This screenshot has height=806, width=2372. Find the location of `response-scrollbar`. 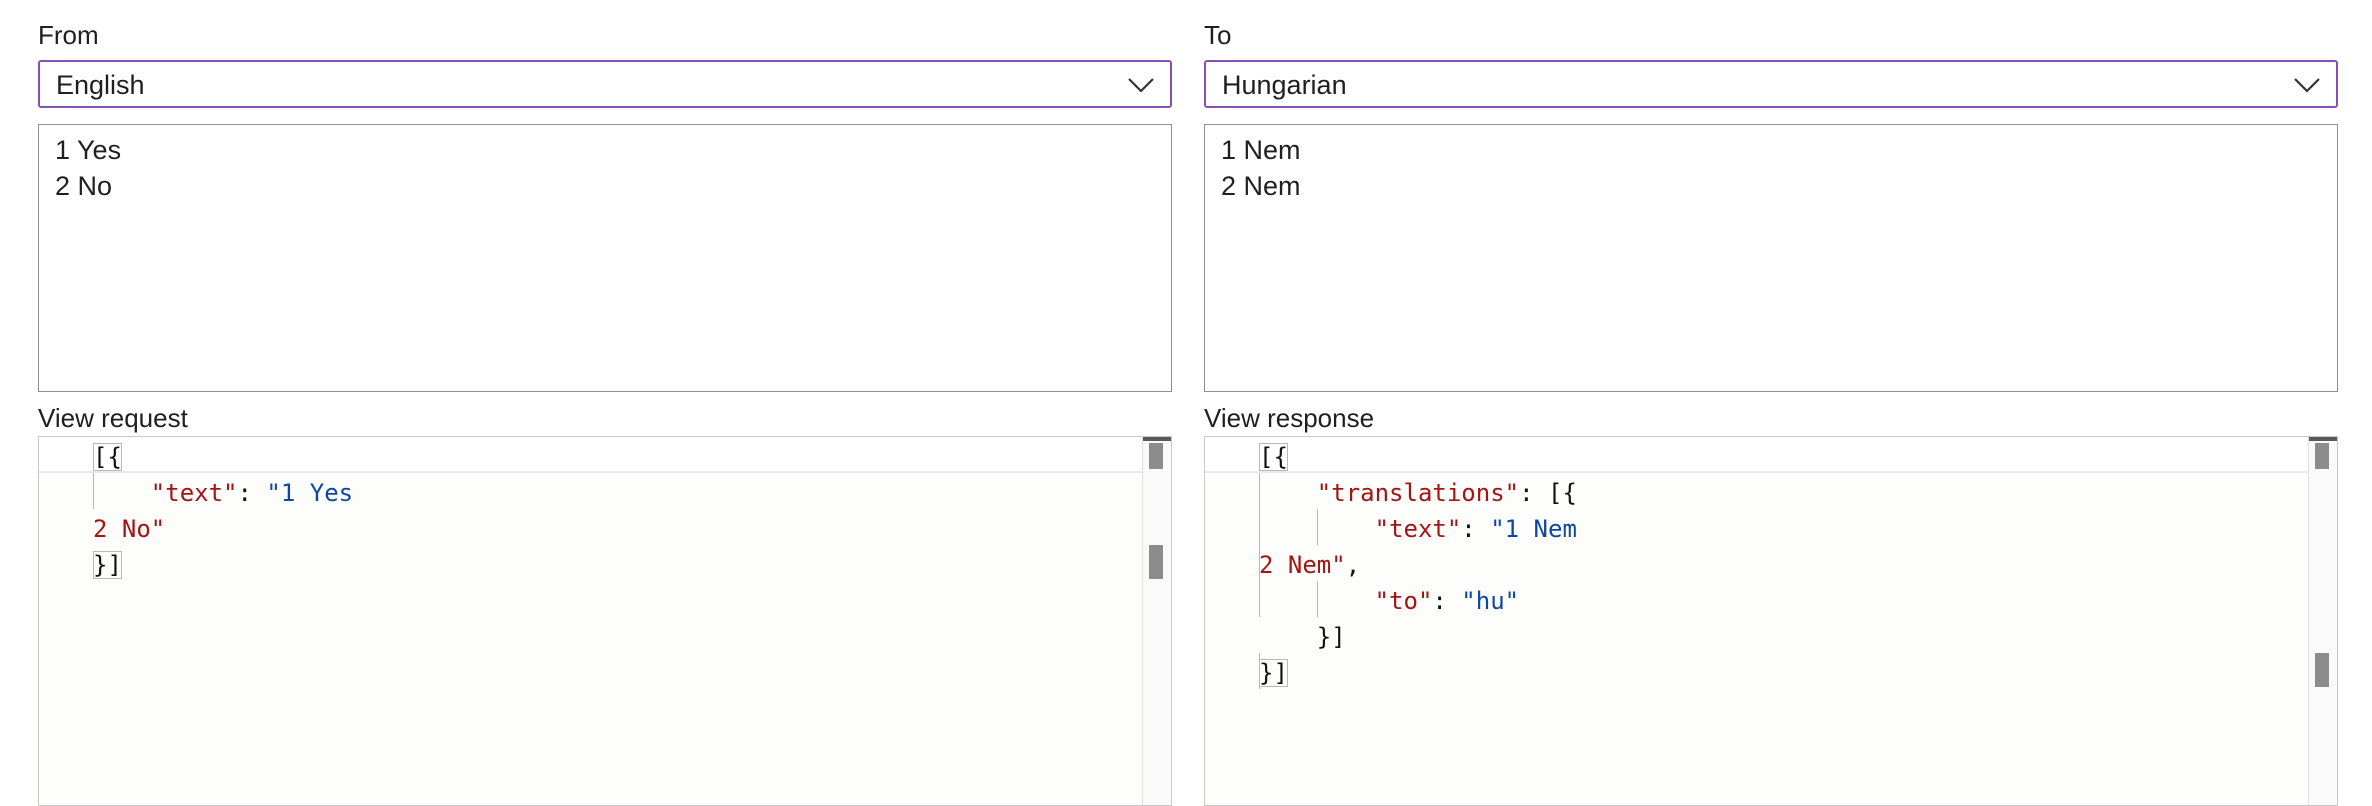

response-scrollbar is located at coordinates (2322, 621).